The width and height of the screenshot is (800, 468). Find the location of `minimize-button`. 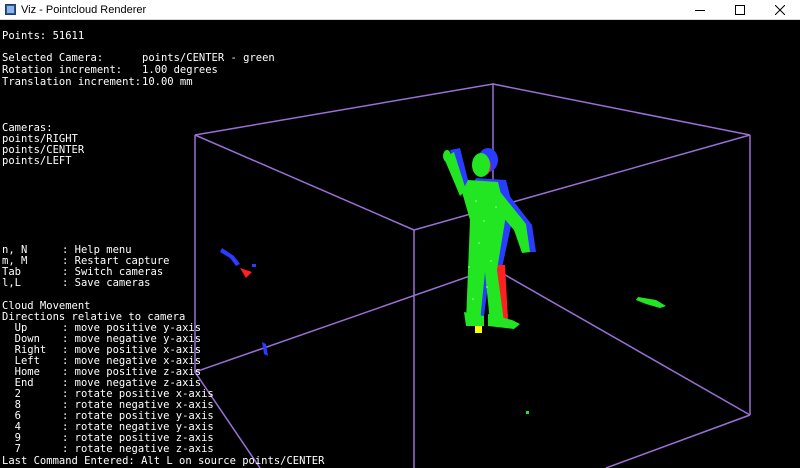

minimize-button is located at coordinates (700, 9).